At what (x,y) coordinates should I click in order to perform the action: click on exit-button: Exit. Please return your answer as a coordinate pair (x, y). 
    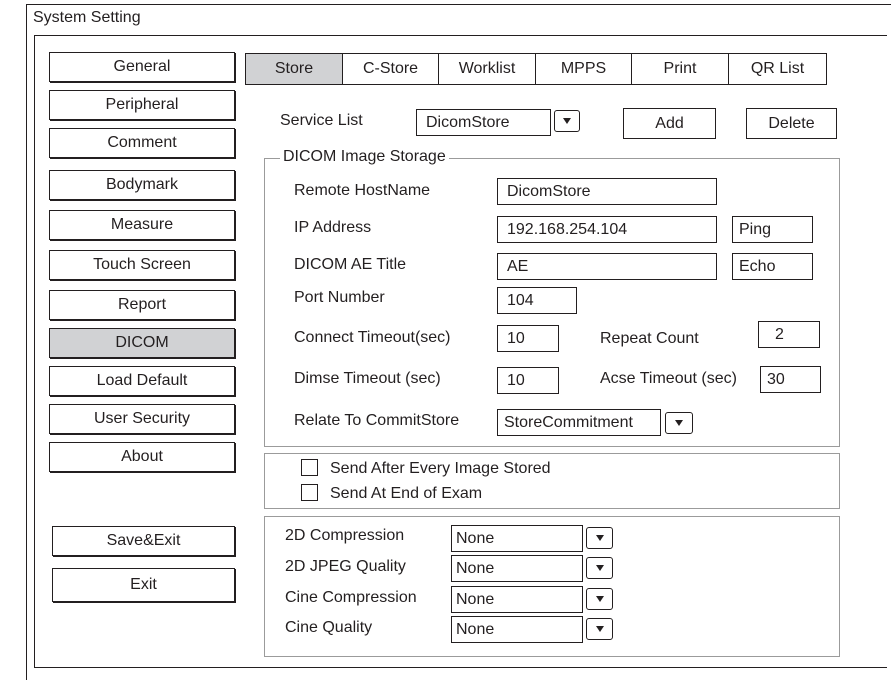
    Looking at the image, I should click on (143, 585).